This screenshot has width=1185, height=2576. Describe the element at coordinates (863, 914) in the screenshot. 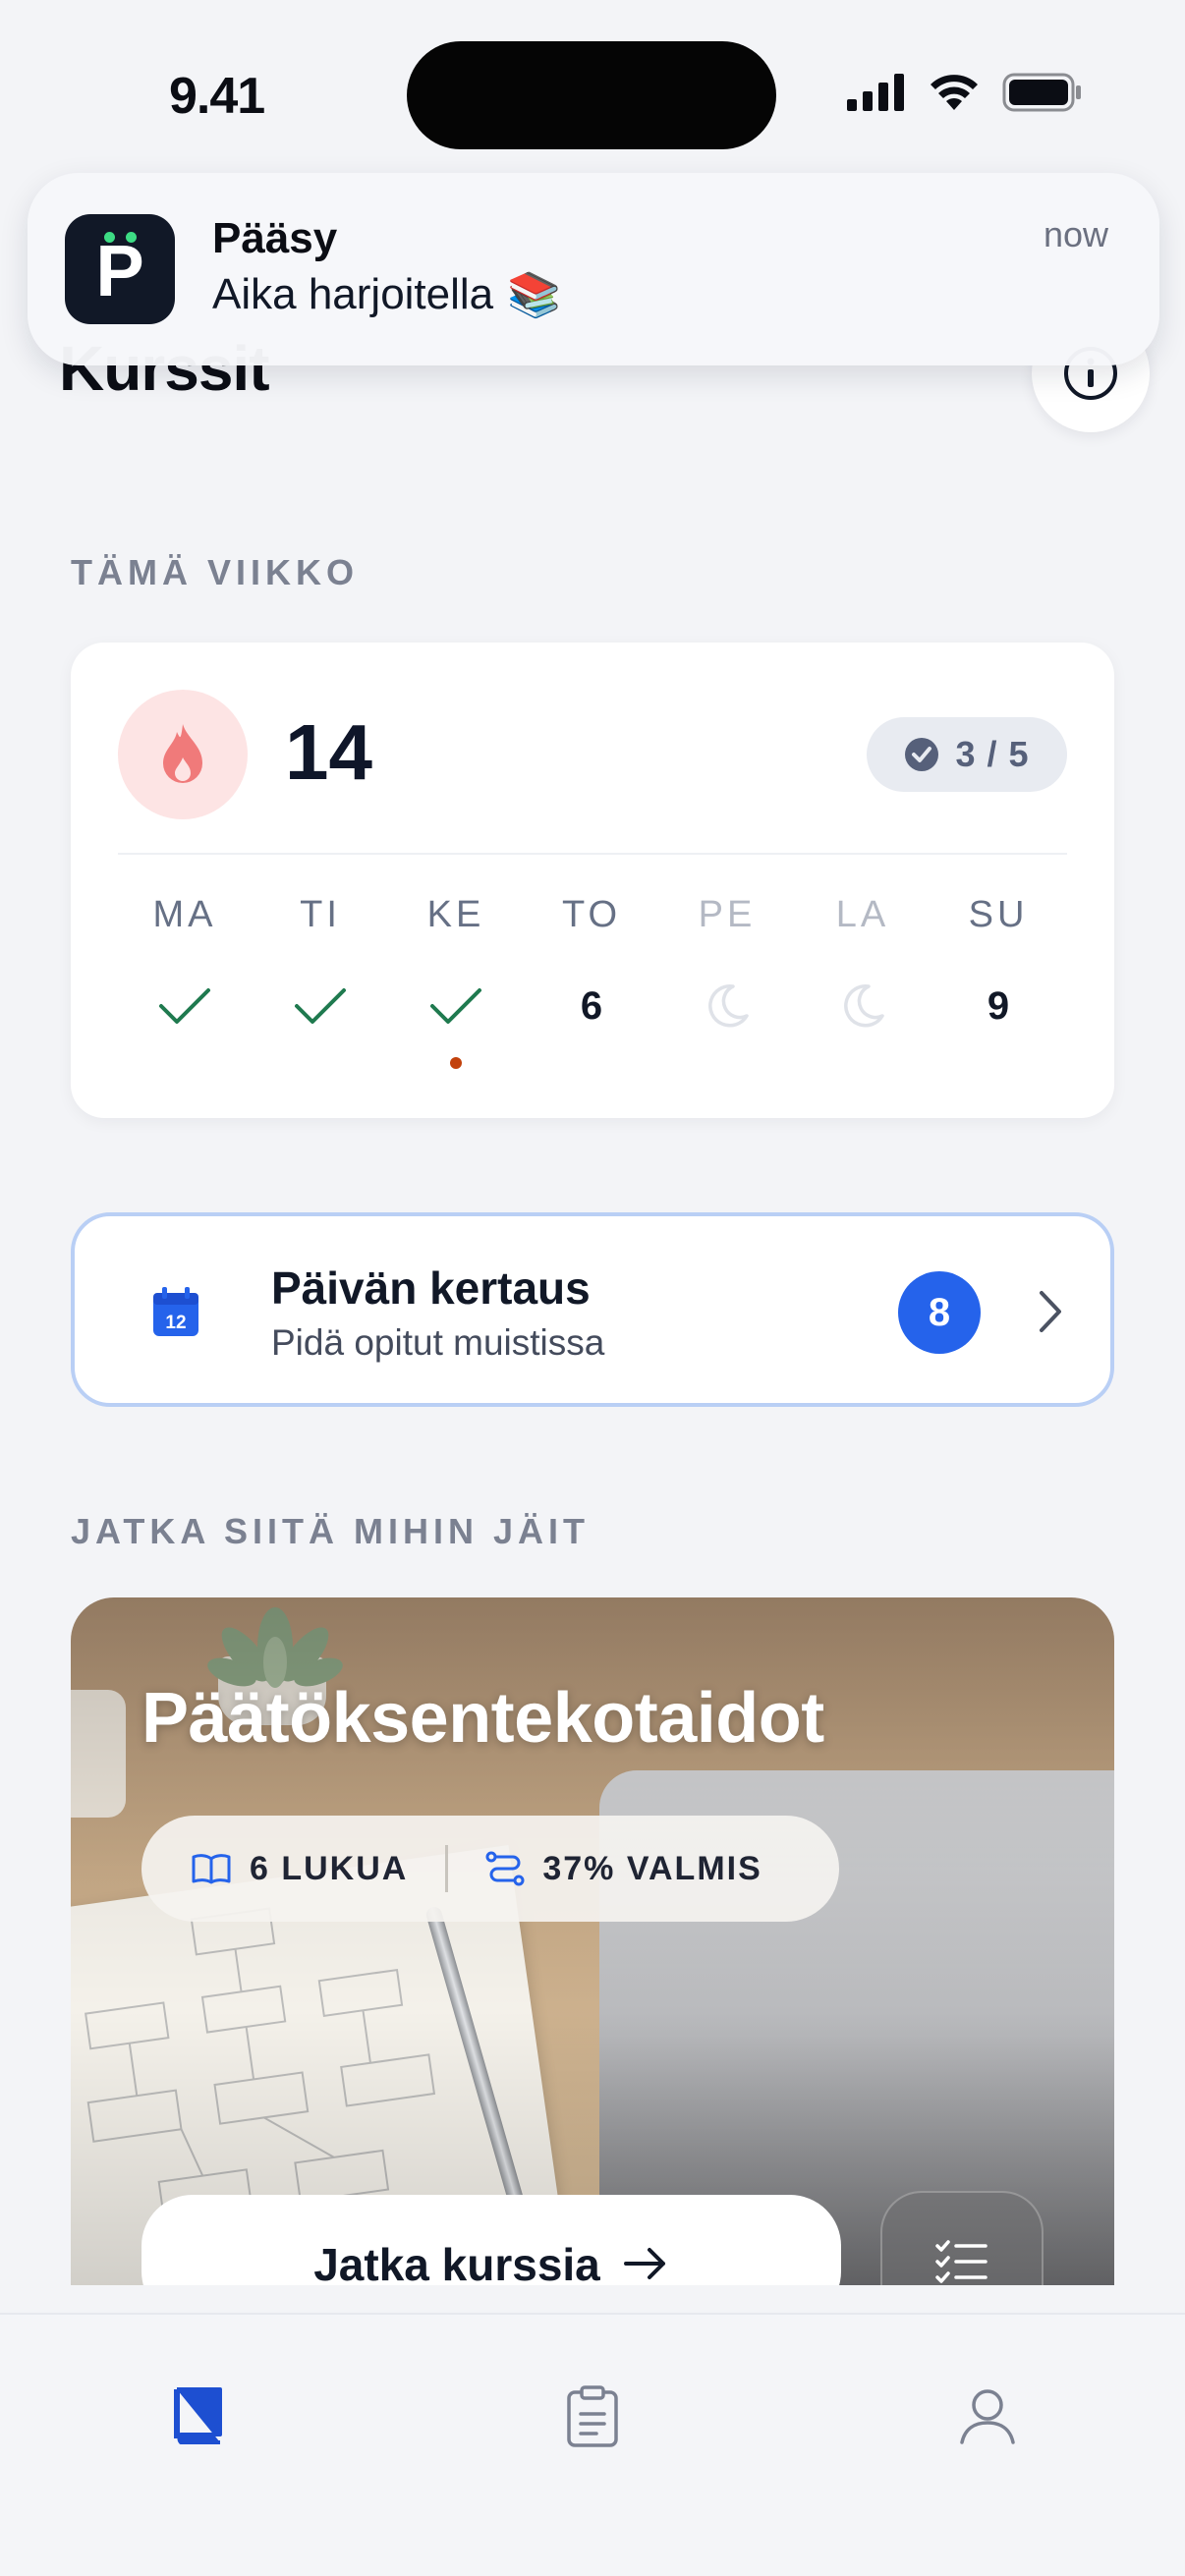

I see `day-label-la: LA` at that location.